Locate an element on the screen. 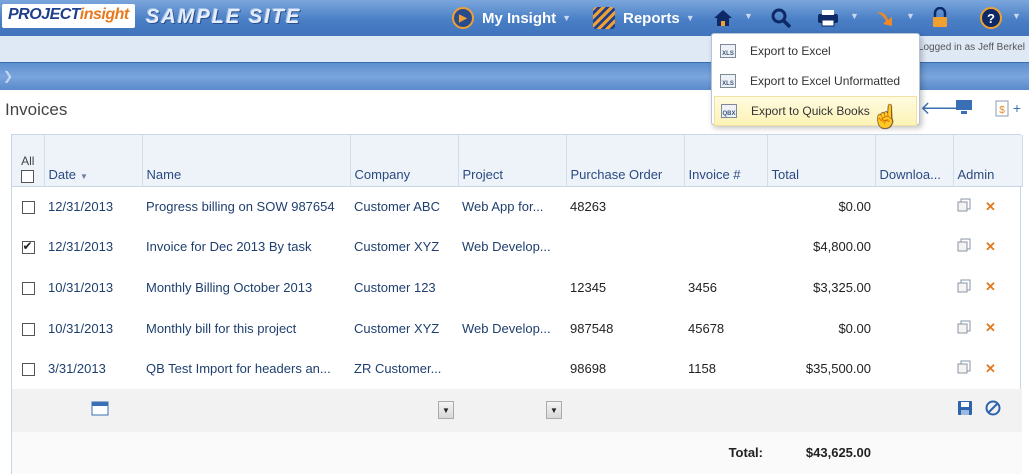  column-header-name: Name is located at coordinates (246, 161).